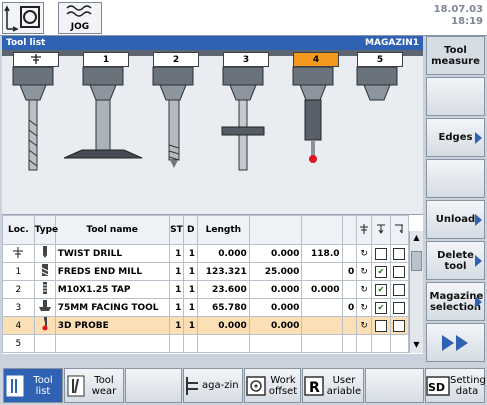  What do you see at coordinates (176, 230) in the screenshot?
I see `col-st: ST` at bounding box center [176, 230].